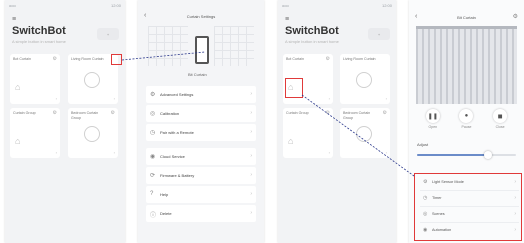 This screenshot has height=243, width=524. Describe the element at coordinates (432, 116) in the screenshot. I see `open-icon: ❚❚` at that location.